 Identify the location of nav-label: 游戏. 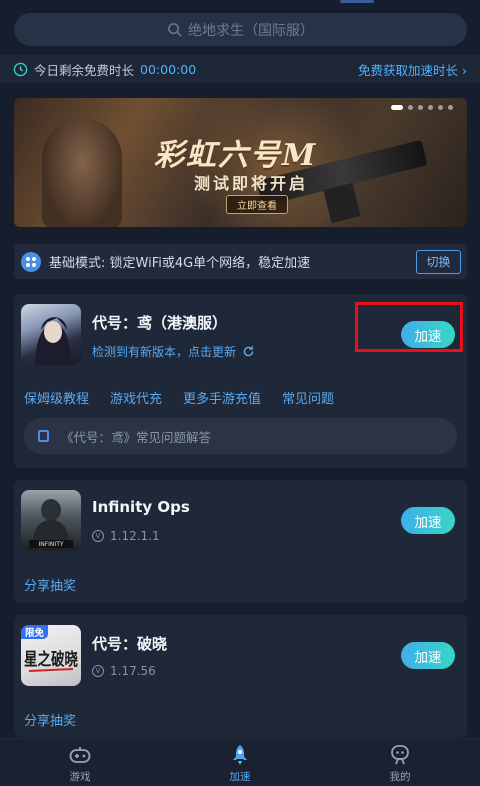
(80, 777).